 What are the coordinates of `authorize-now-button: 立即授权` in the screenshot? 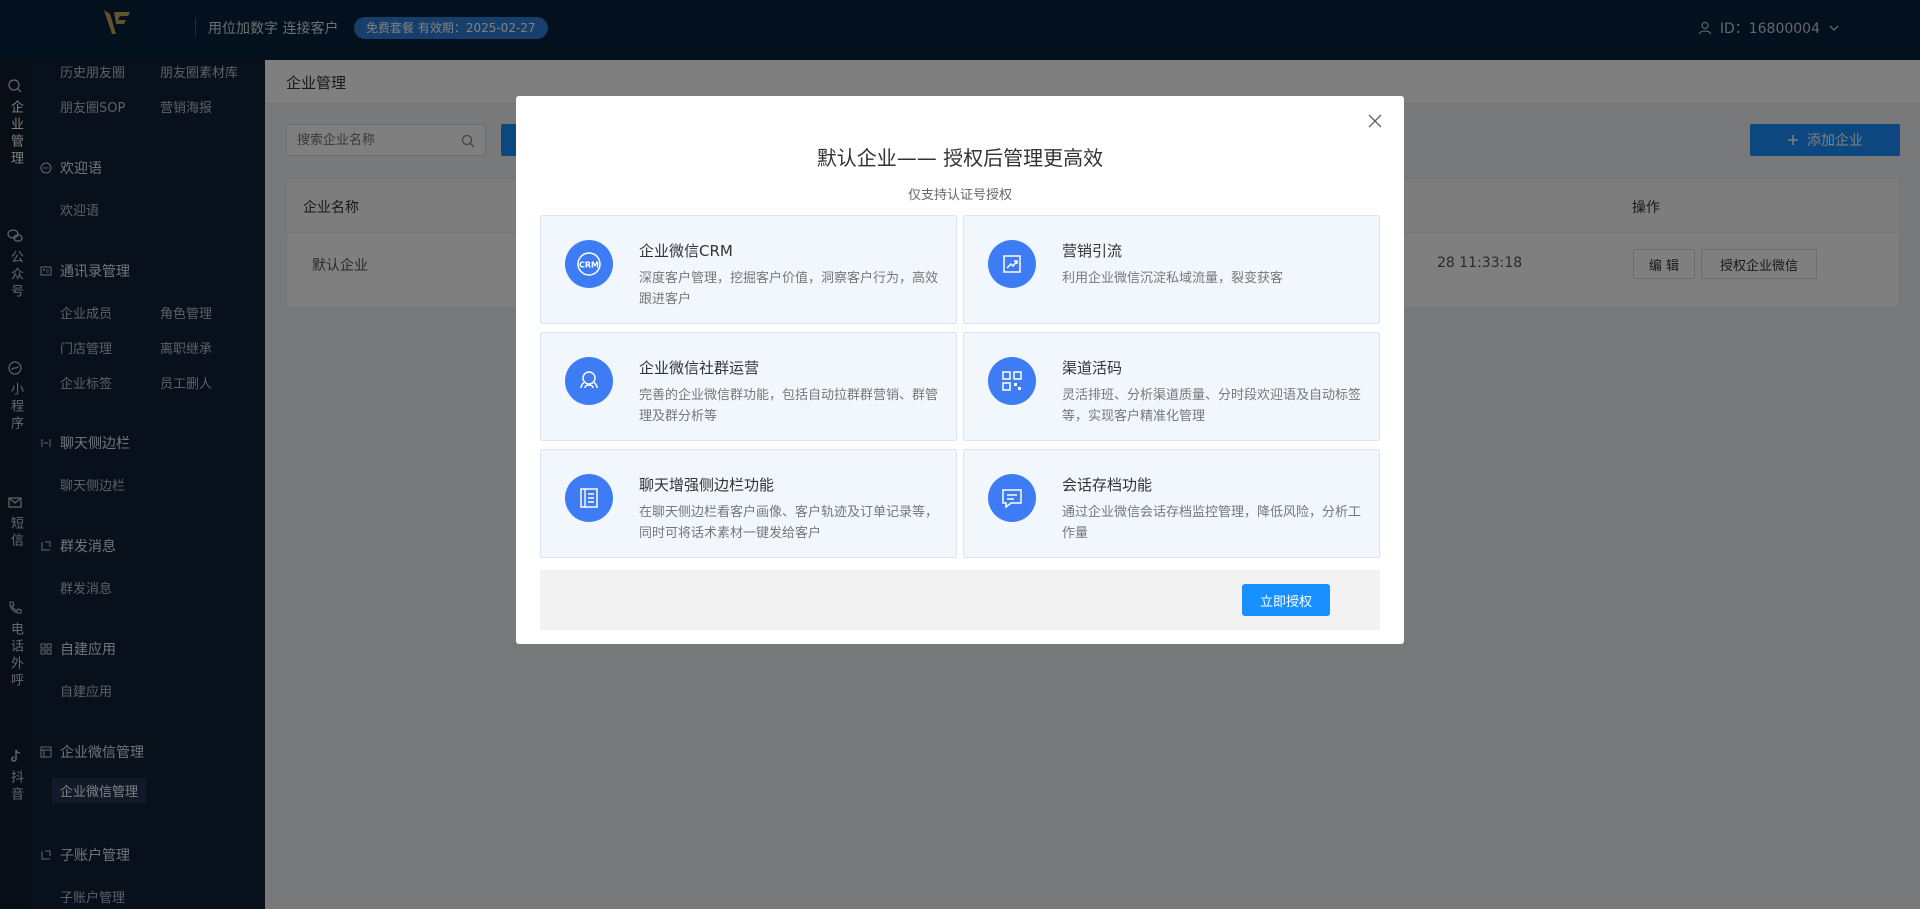 It's located at (1286, 600).